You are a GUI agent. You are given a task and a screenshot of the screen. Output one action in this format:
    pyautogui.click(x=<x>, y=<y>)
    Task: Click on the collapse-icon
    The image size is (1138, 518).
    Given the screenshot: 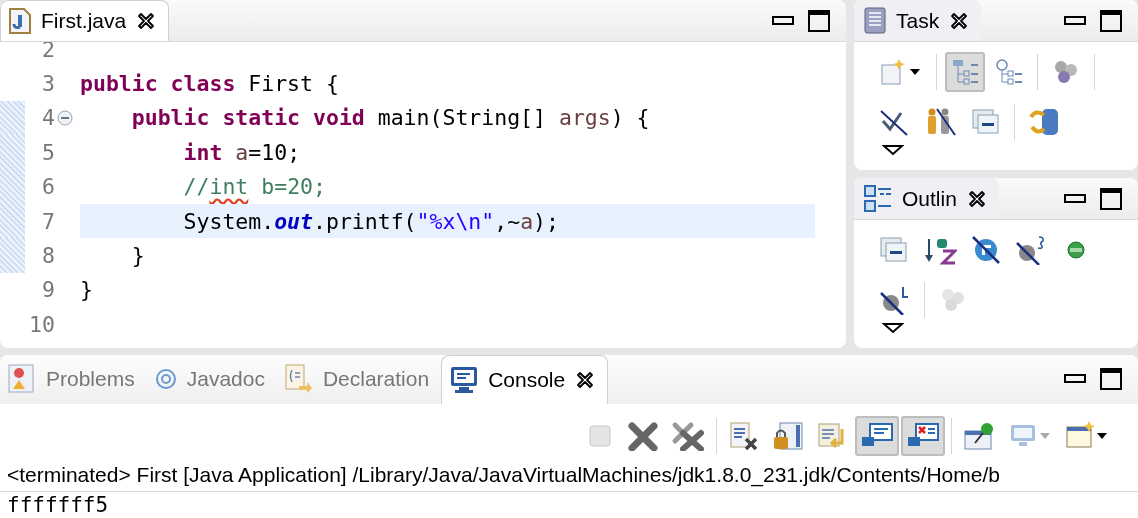 What is the action you would take?
    pyautogui.click(x=65, y=117)
    